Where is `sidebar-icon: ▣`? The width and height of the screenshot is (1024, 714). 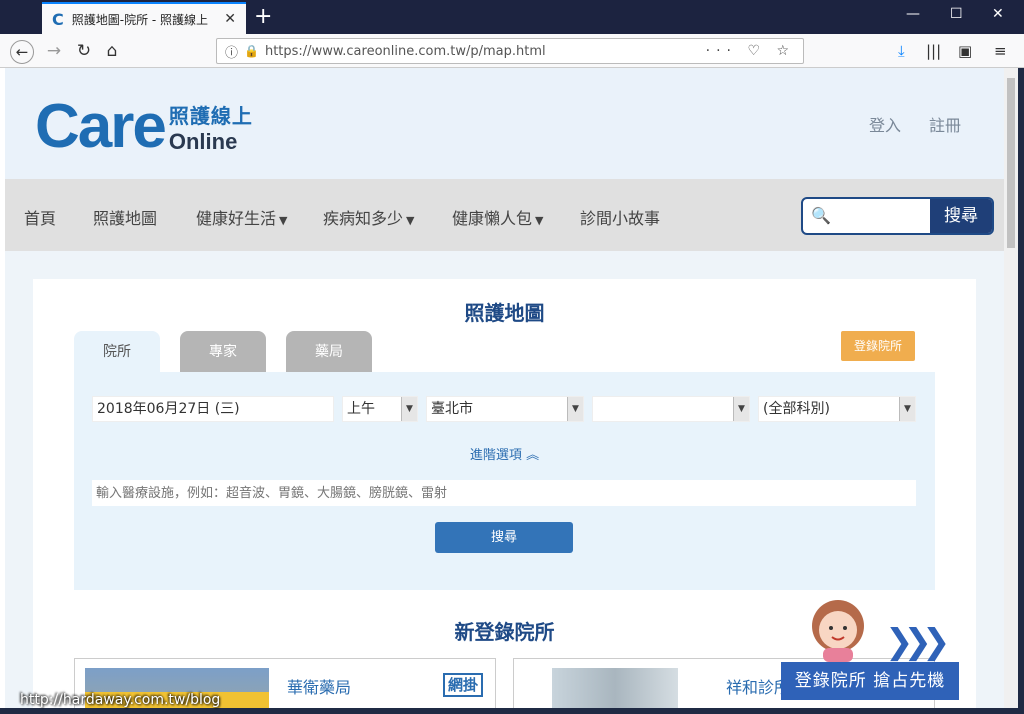
sidebar-icon: ▣ is located at coordinates (965, 51).